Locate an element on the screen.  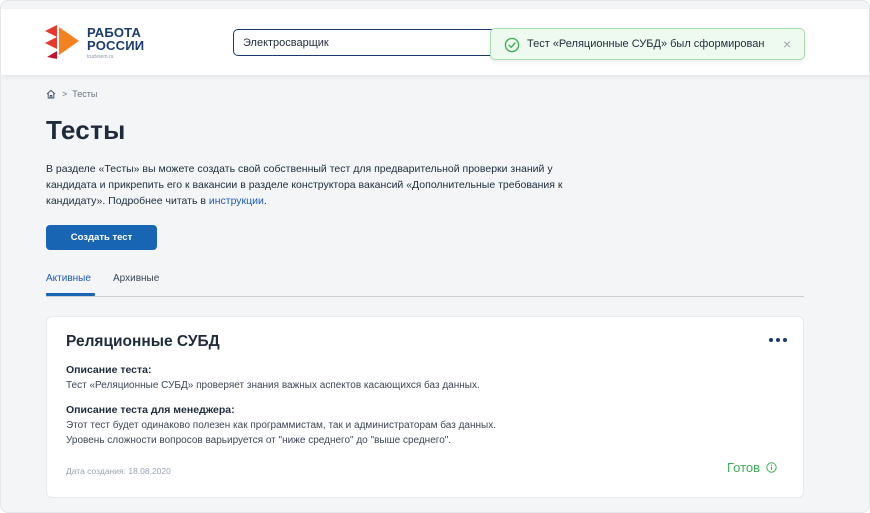
more-dots-icon is located at coordinates (778, 340).